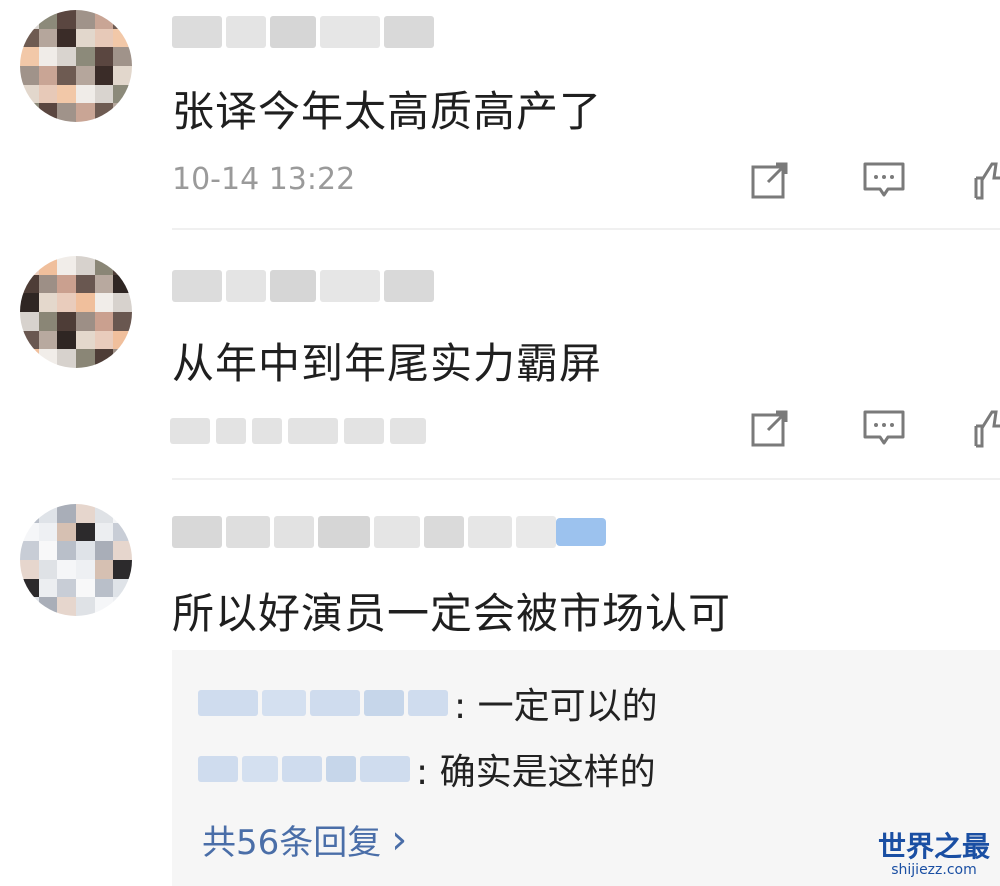 This screenshot has height=886, width=1000. I want to click on view-more-replies-link: 共56条回复 ›, so click(304, 839).